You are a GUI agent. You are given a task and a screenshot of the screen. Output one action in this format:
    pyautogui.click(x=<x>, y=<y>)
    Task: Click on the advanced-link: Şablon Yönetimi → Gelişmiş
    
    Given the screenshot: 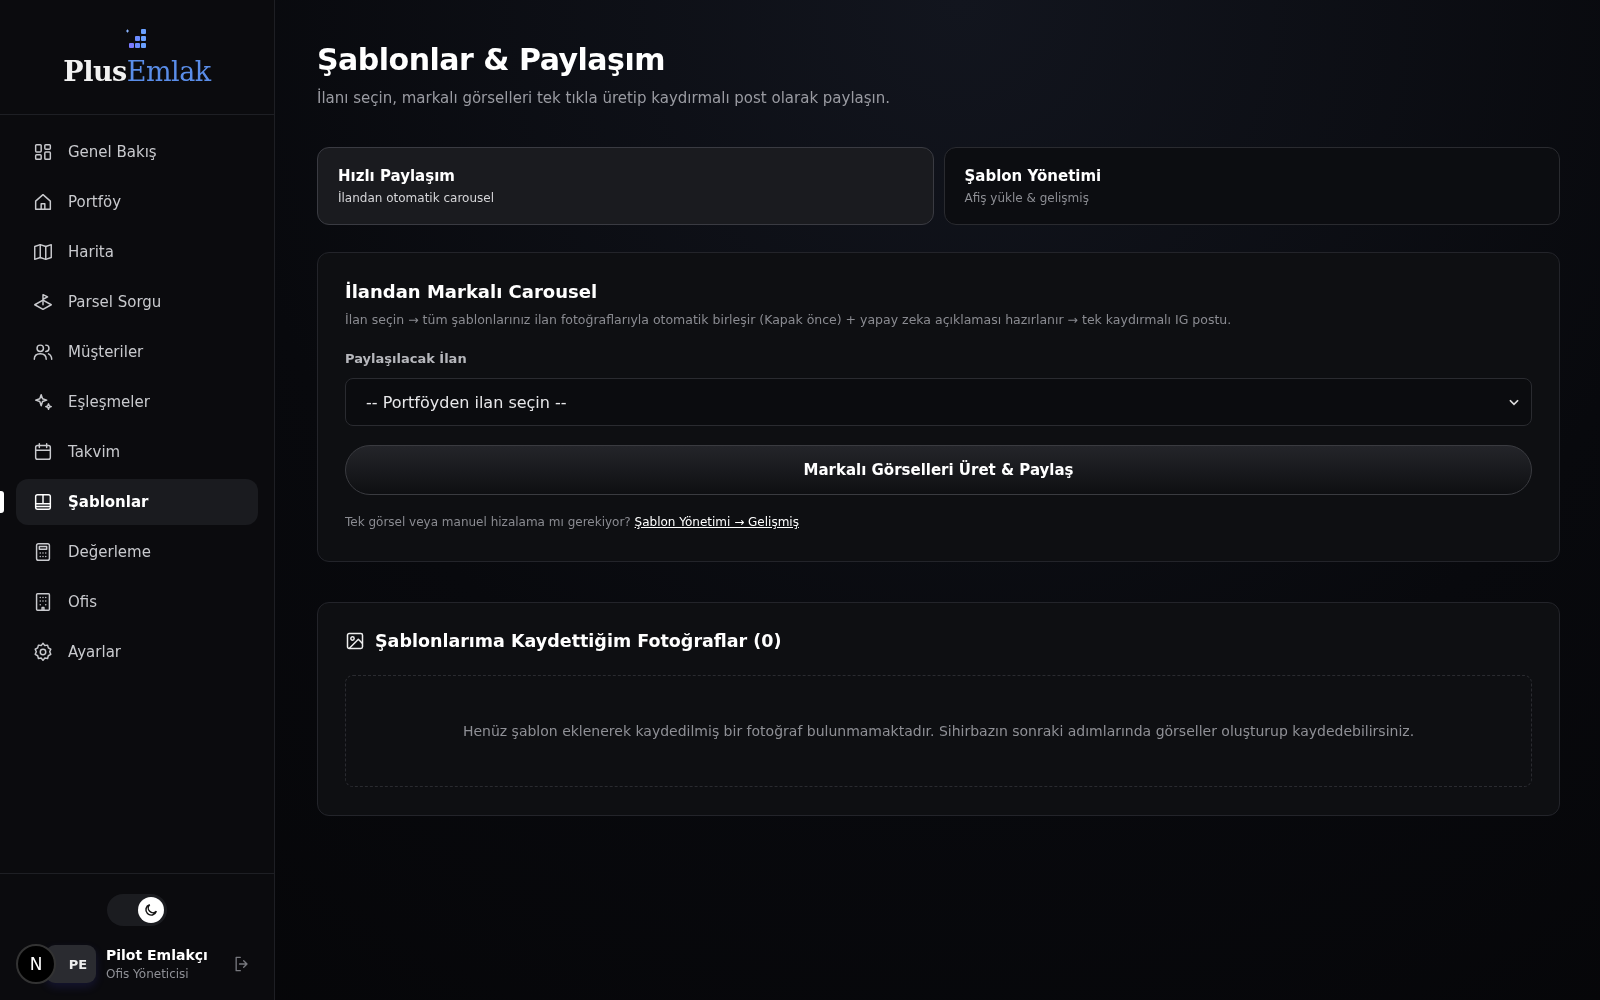 What is the action you would take?
    pyautogui.click(x=716, y=522)
    